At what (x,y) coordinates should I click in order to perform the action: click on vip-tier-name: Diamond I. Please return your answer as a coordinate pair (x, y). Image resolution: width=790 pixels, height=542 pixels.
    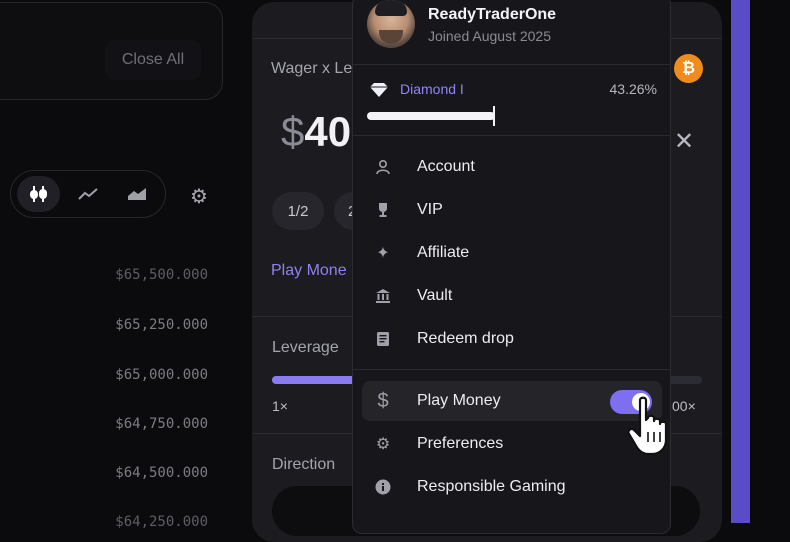
    Looking at the image, I should click on (432, 89).